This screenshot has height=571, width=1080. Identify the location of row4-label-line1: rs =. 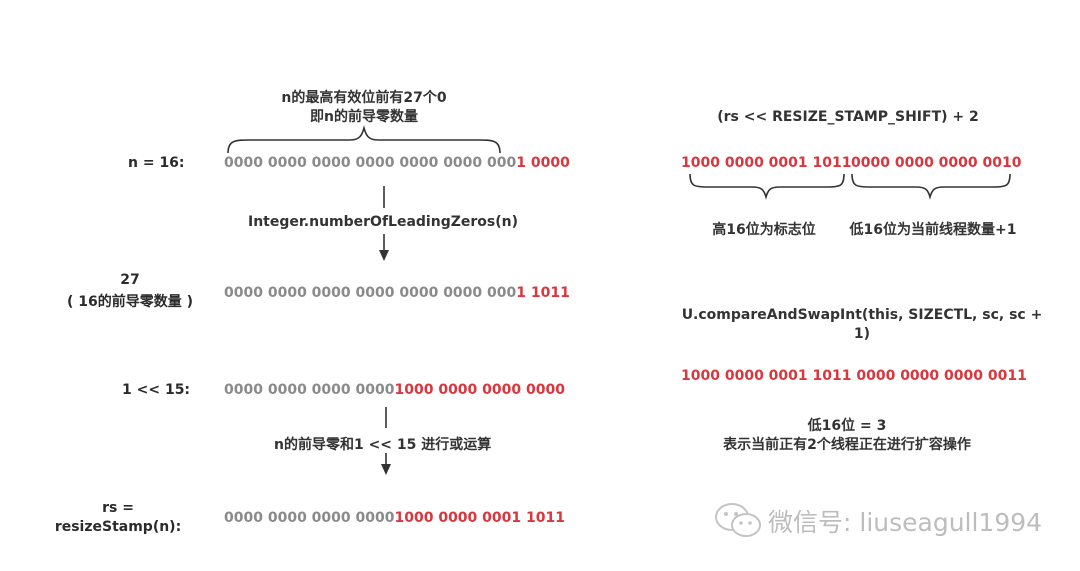
(118, 508).